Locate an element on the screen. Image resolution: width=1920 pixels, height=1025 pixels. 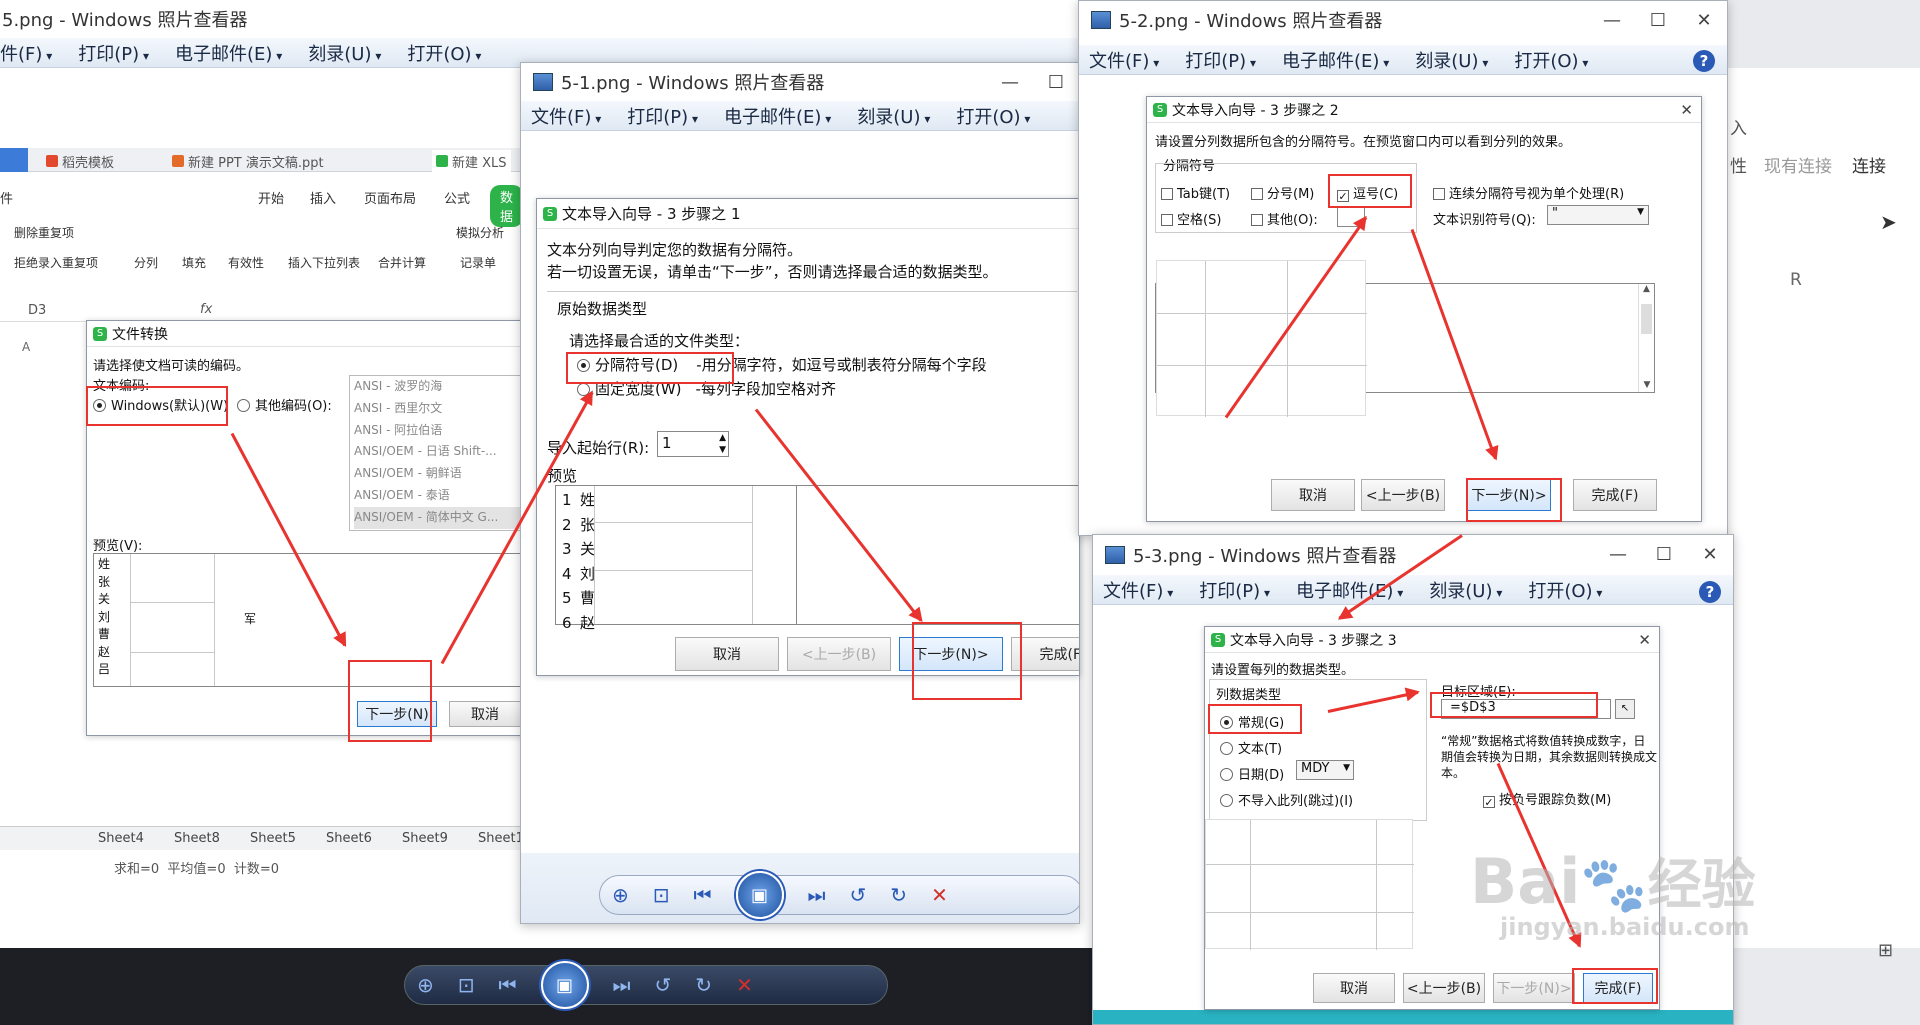
date-format-select: MDY ▼ is located at coordinates (1325, 770).